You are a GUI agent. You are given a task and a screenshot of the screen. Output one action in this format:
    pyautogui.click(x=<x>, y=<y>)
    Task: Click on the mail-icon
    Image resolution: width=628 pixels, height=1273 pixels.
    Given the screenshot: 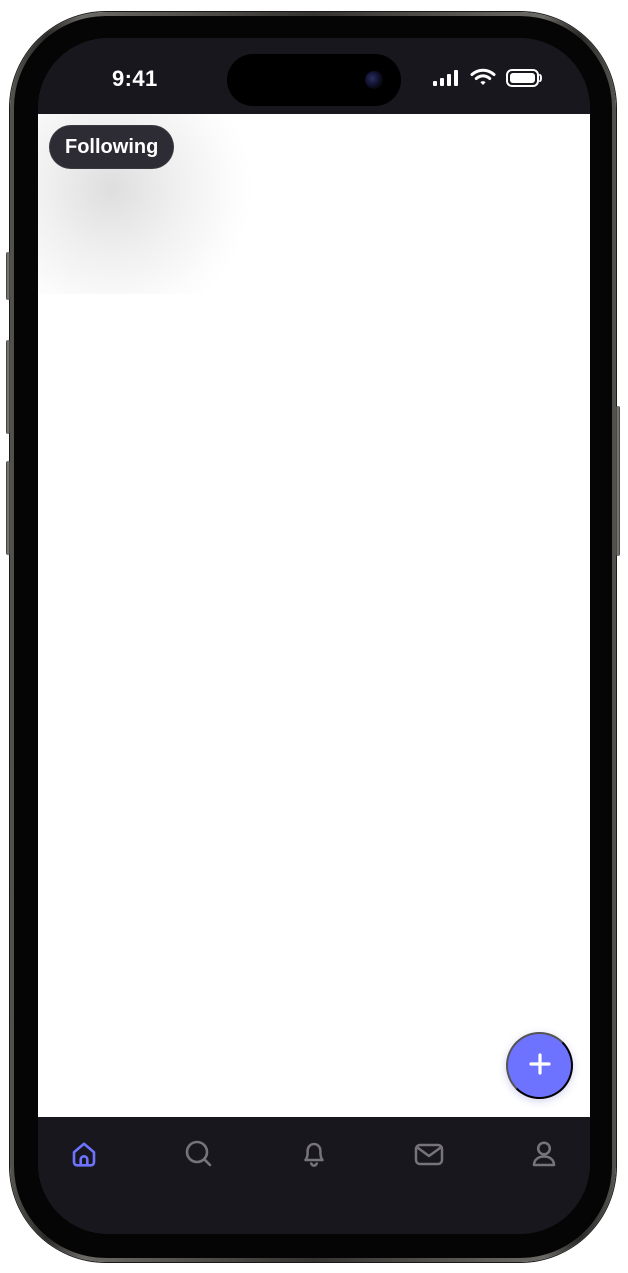 What is the action you would take?
    pyautogui.click(x=429, y=1154)
    